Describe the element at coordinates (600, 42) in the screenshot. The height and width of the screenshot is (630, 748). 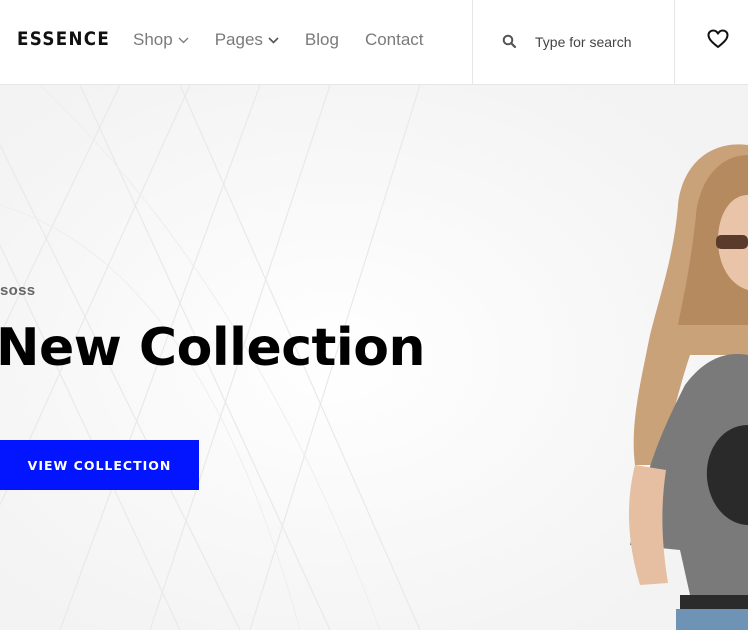
I see `search-input` at that location.